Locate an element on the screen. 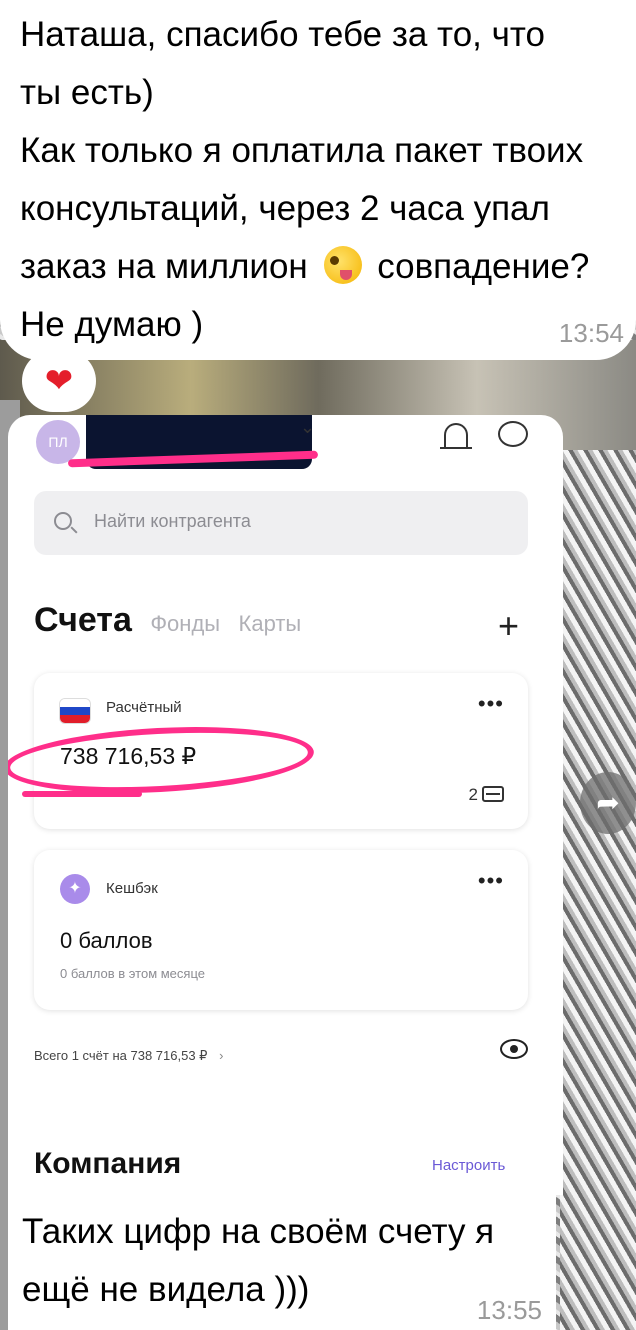 This screenshot has width=636, height=1330. total-text: Всего 1 счёт на 738 716,53 ₽ is located at coordinates (121, 1055).